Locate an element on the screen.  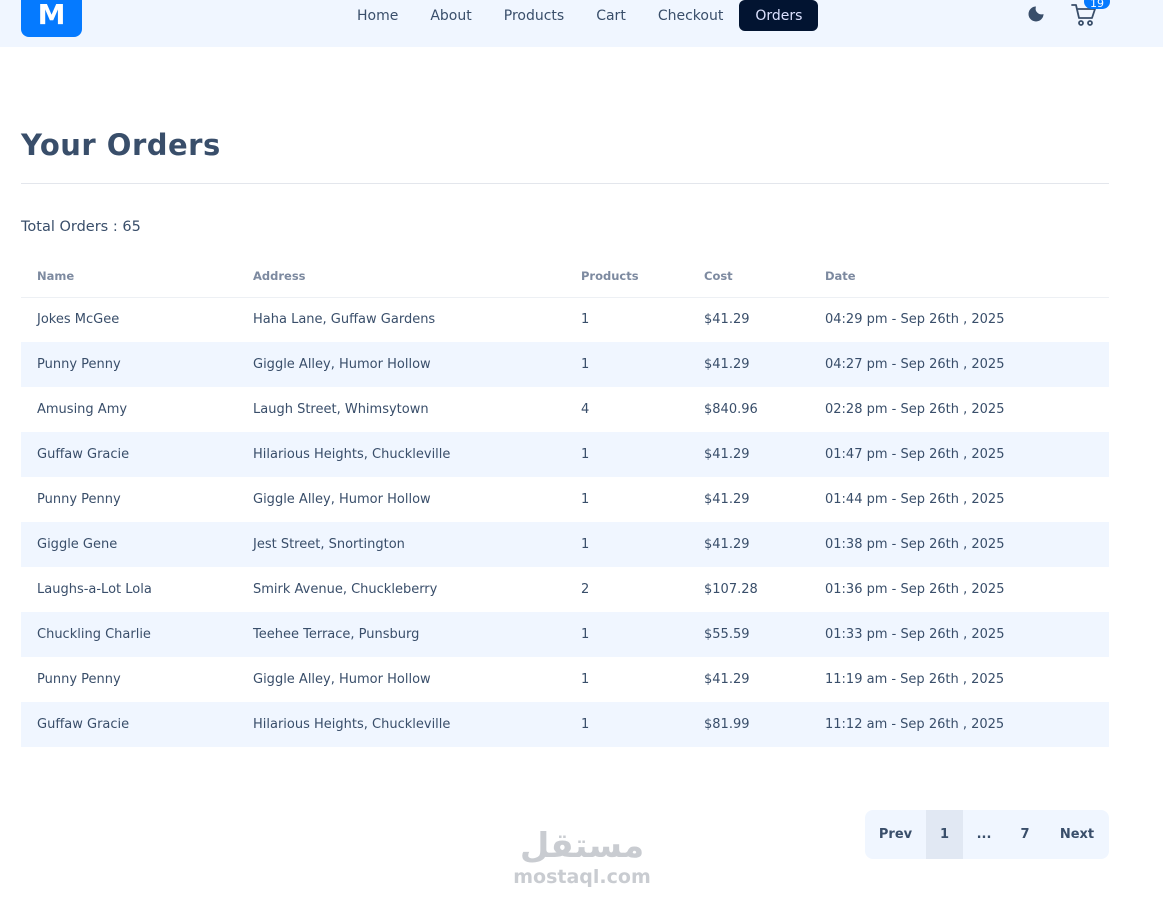
nav-link-cart: Cart is located at coordinates (611, 15).